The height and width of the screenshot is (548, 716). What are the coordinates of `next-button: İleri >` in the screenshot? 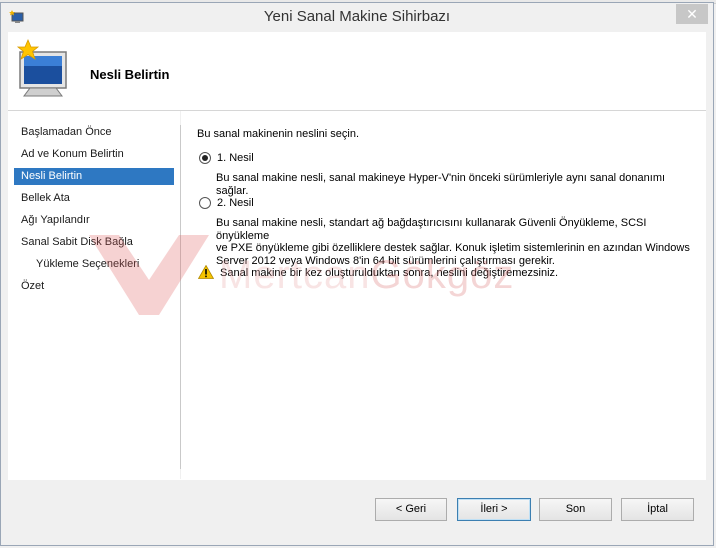 It's located at (494, 509).